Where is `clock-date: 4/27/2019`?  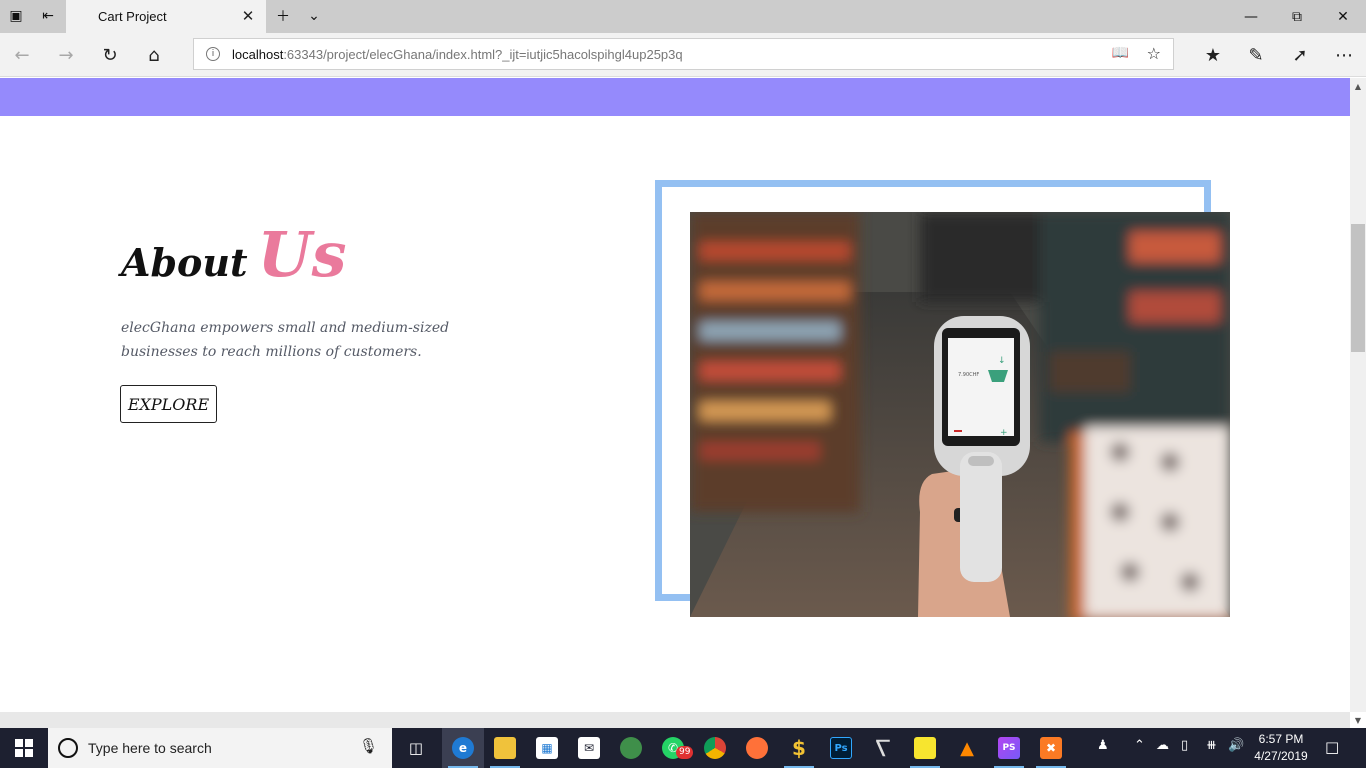
clock-date: 4/27/2019 is located at coordinates (1281, 756).